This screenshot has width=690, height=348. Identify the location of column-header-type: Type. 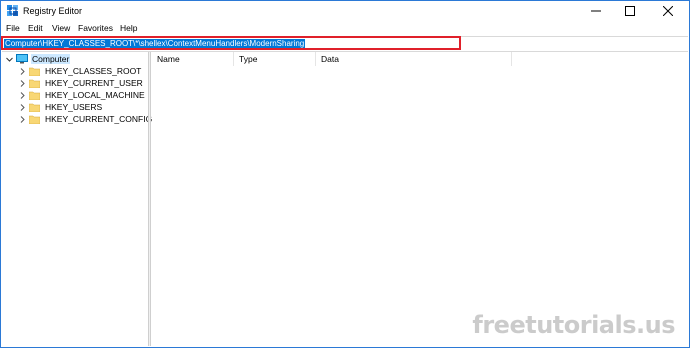
(275, 59).